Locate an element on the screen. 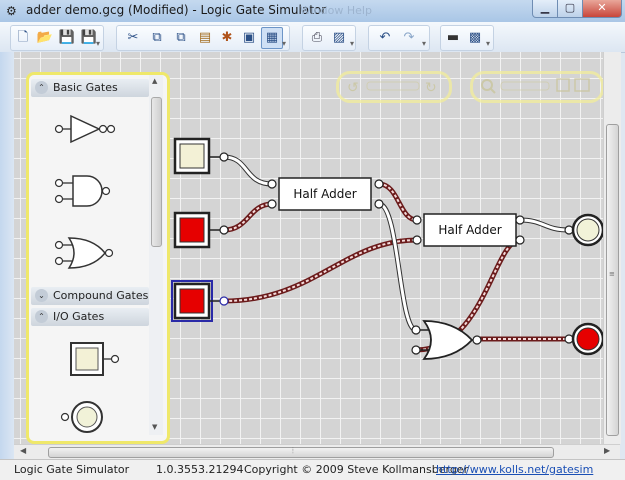  toolbar-group-edit: ✂ ⧉ ⧉ ▤ ✱ ▣ ▦ ▾ is located at coordinates (203, 38).